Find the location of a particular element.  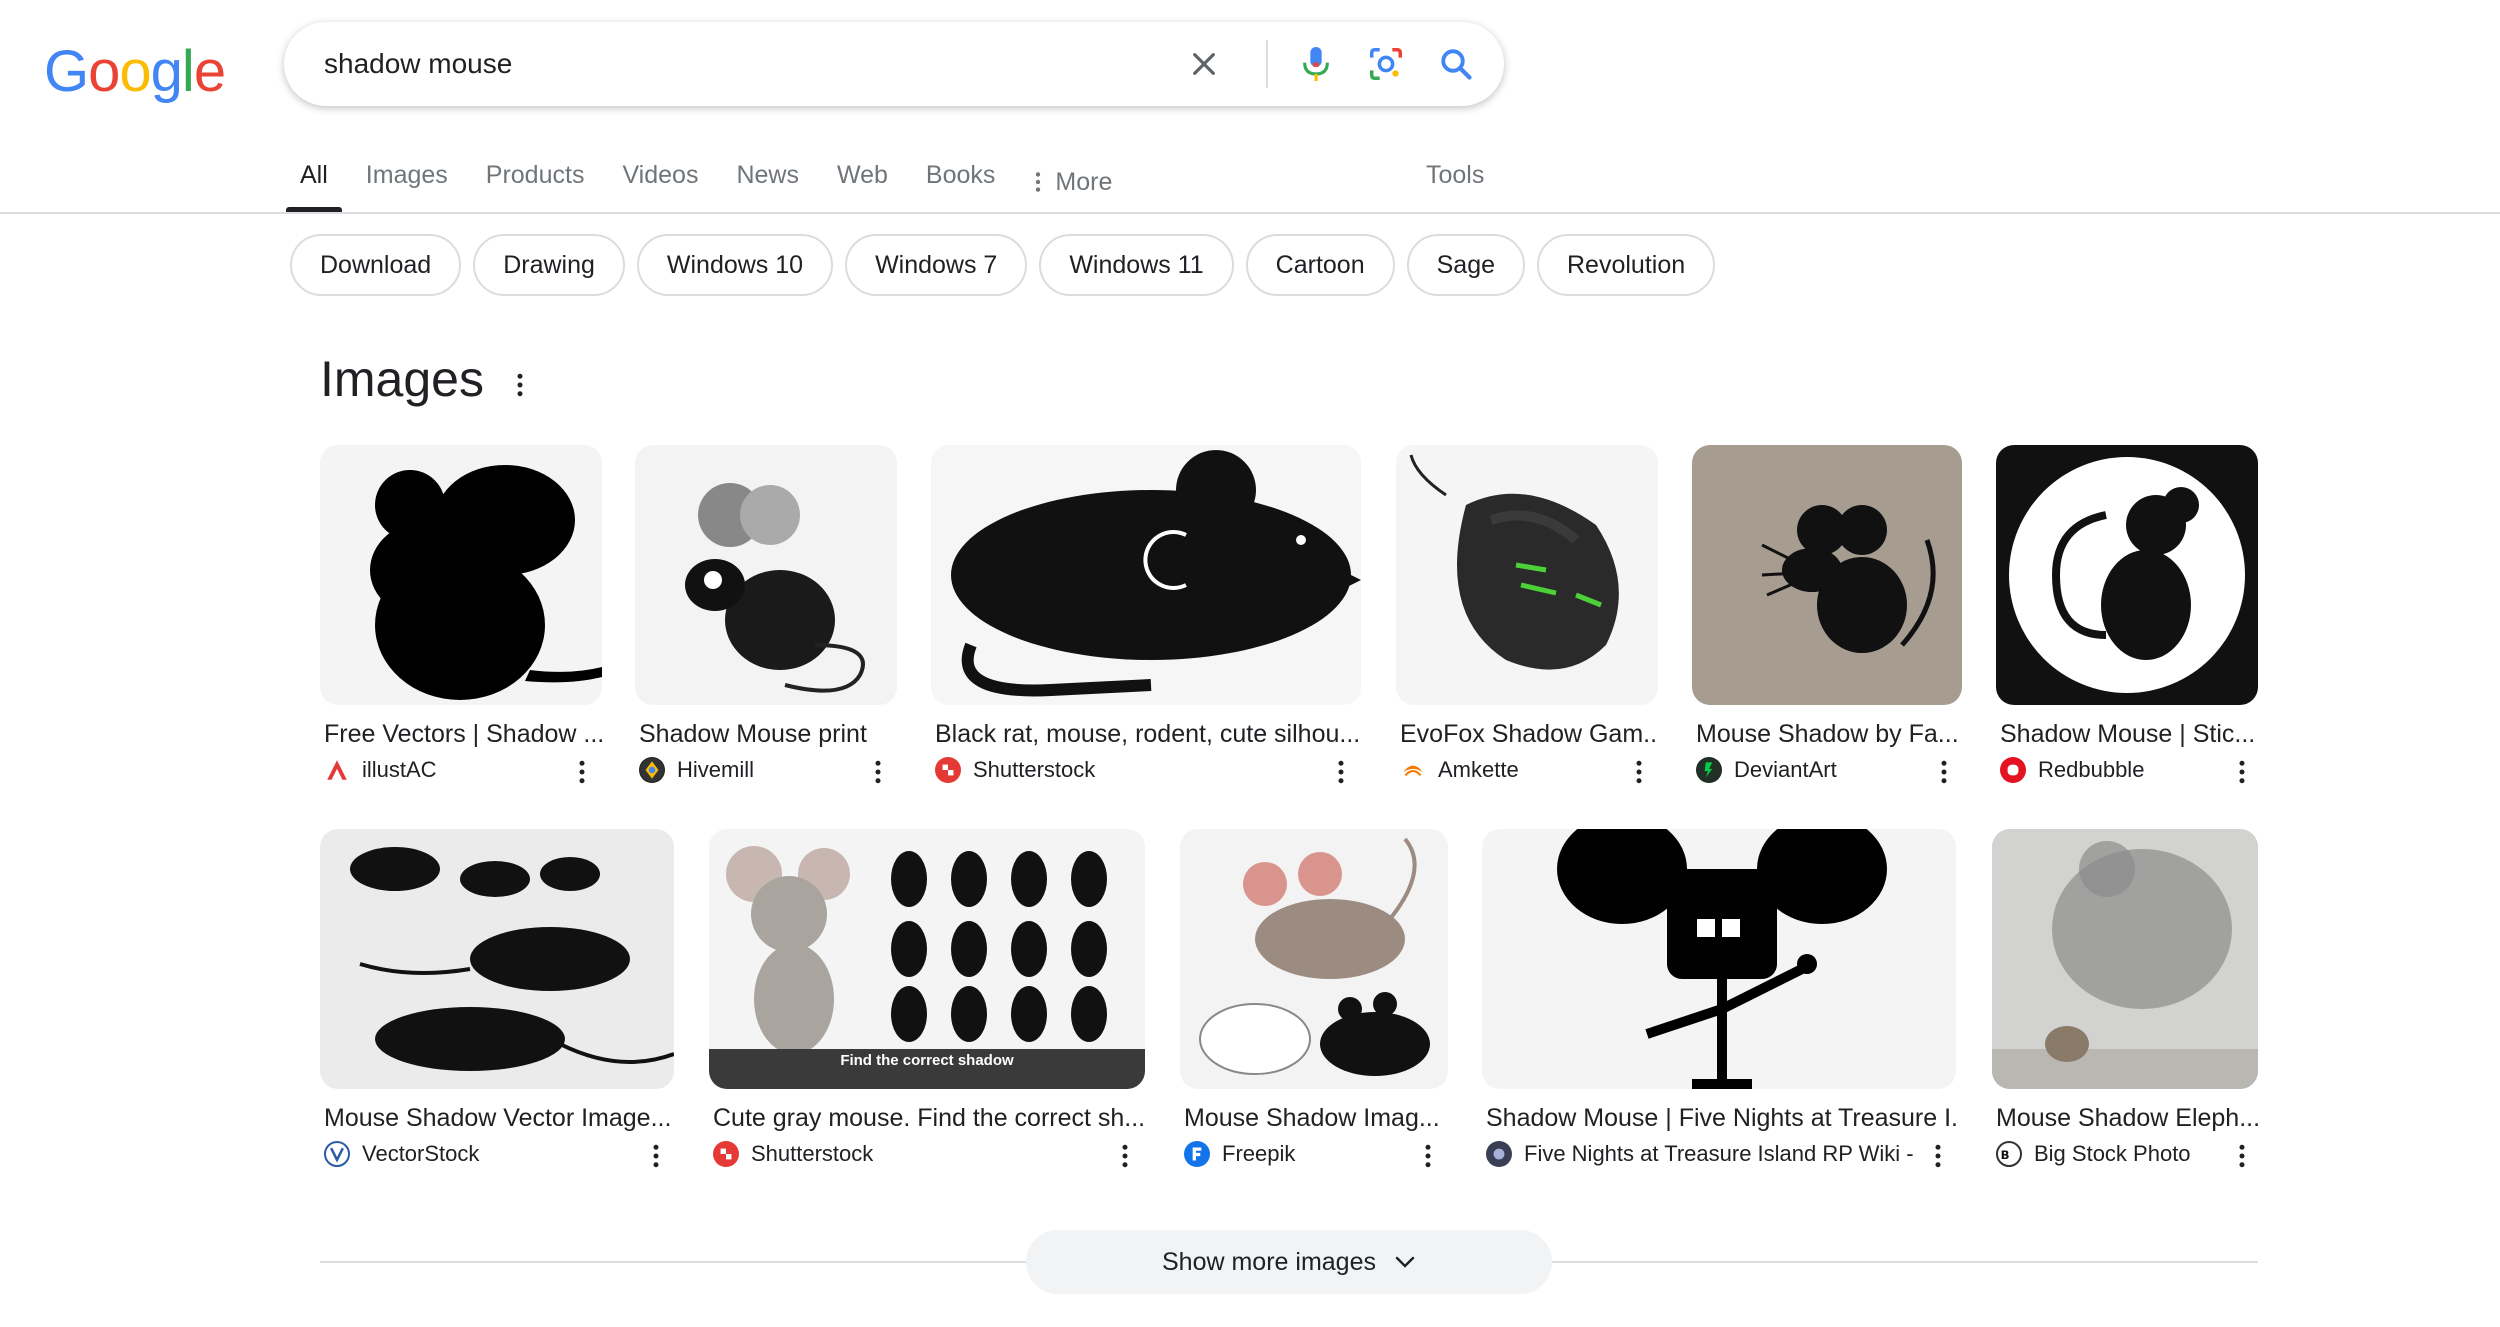

chip-windows-11: Windows 11 is located at coordinates (1136, 265).